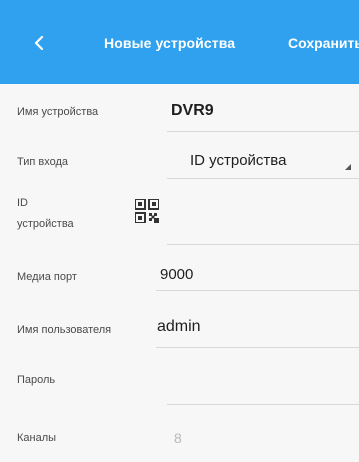  I want to click on channels-label: Каналы, so click(37, 438).